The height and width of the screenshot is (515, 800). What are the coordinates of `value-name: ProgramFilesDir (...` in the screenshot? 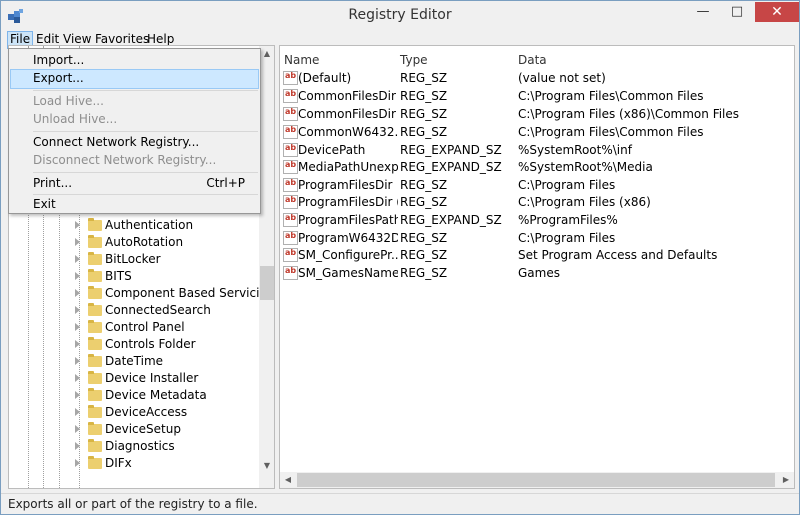 It's located at (348, 202).